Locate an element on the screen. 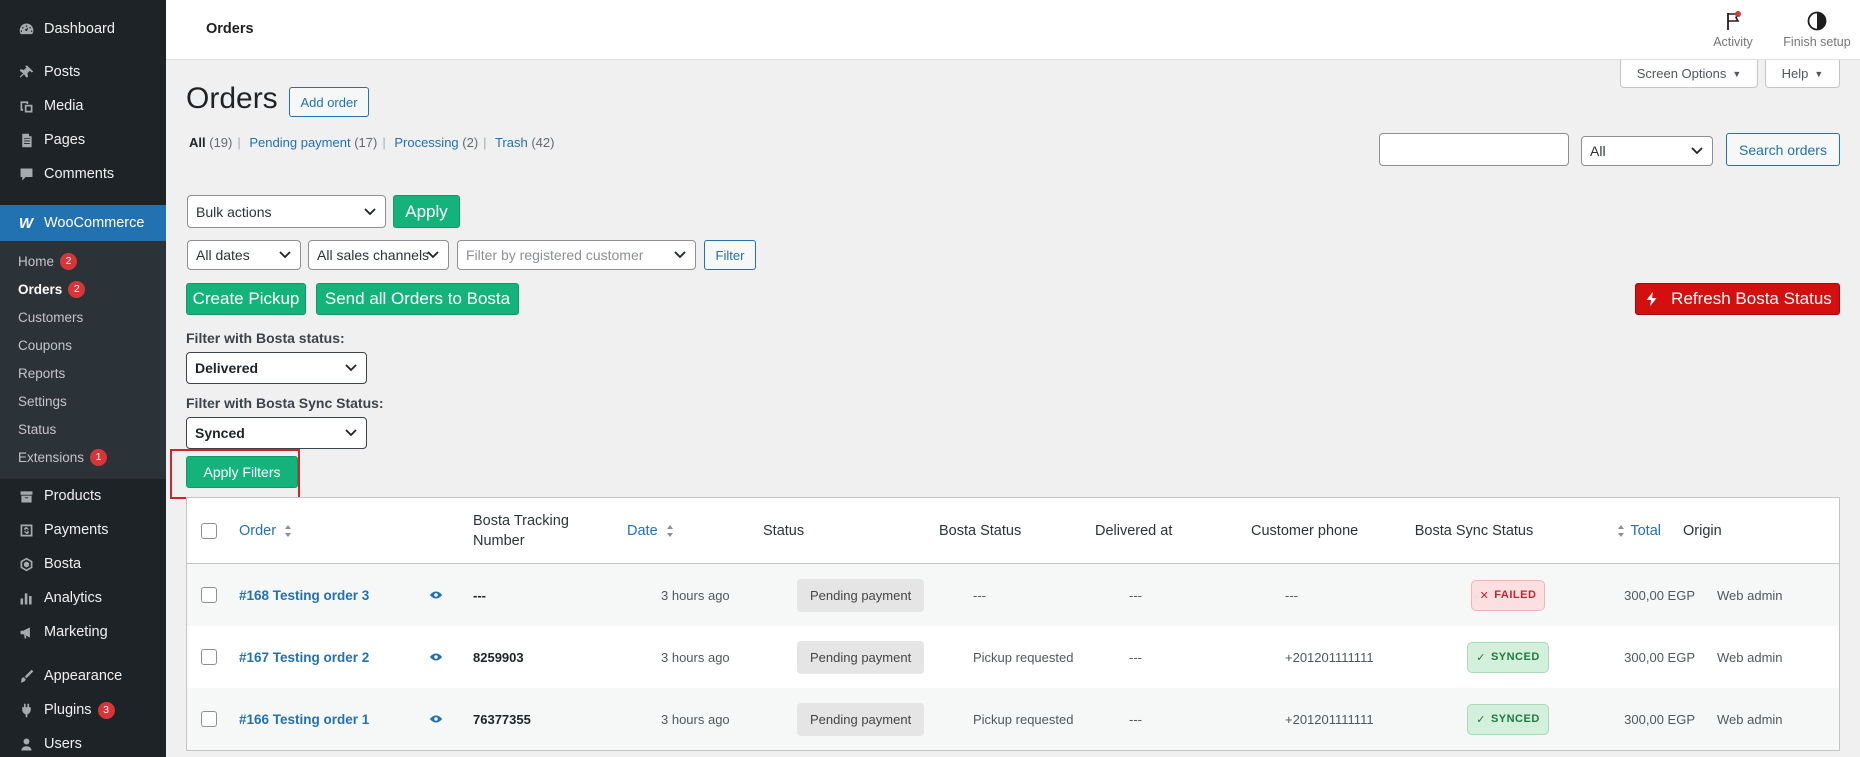  page-header: Orders Activity Finish setup is located at coordinates (1013, 30).